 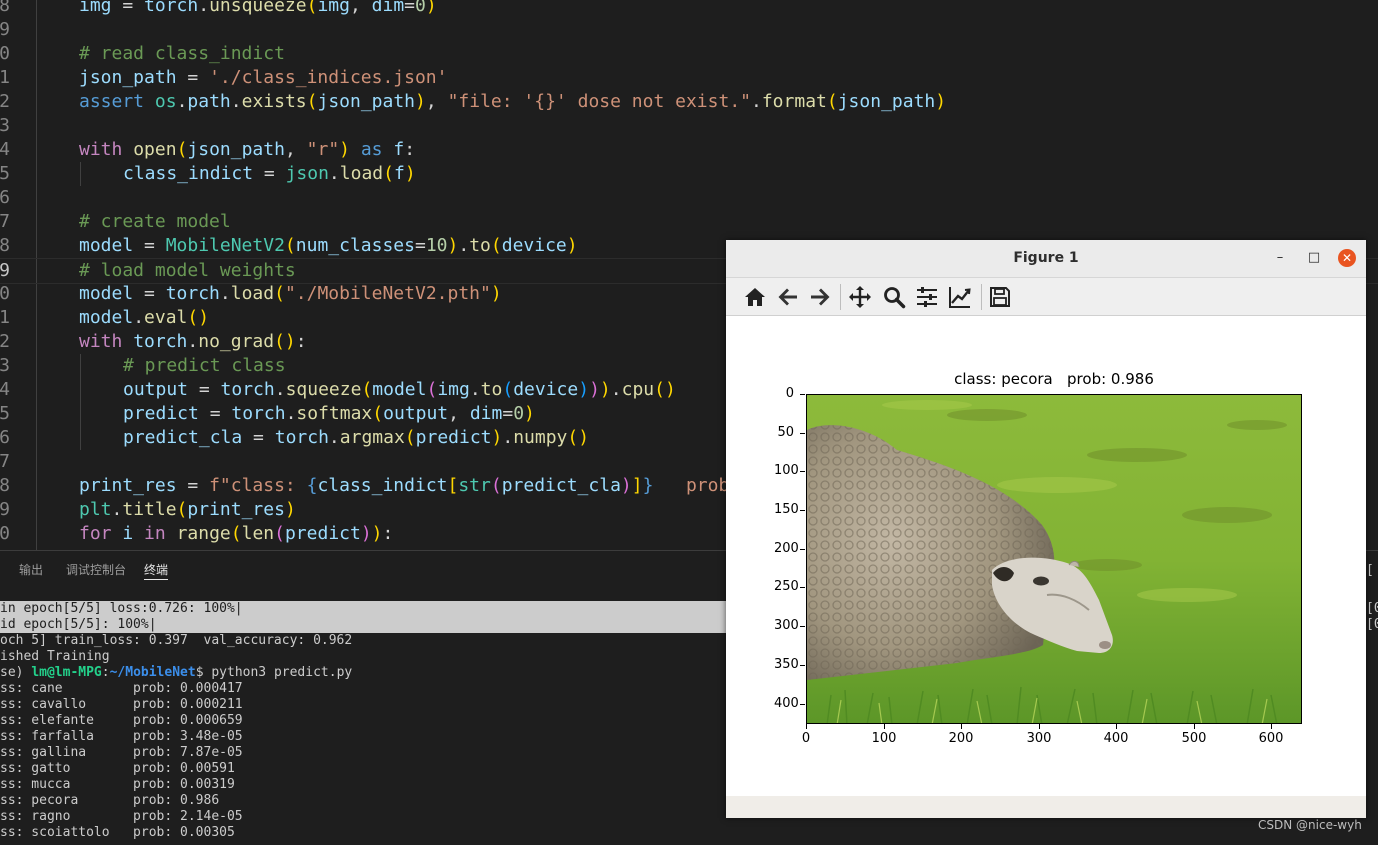 What do you see at coordinates (961, 738) in the screenshot?
I see `x-tick-label: 200` at bounding box center [961, 738].